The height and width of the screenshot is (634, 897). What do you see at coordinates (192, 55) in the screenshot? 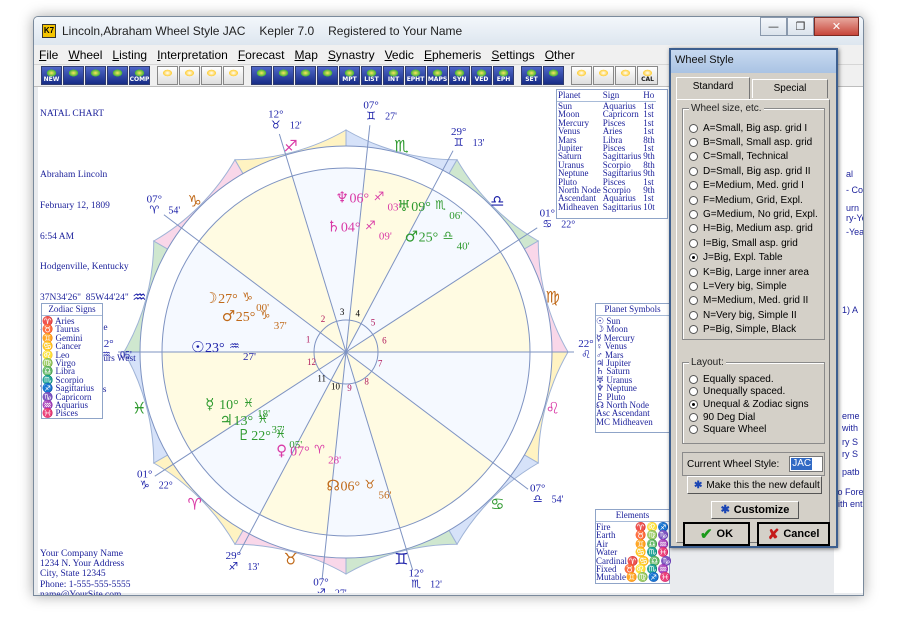
I see `menu-item-interpretation: Interpretation` at bounding box center [192, 55].